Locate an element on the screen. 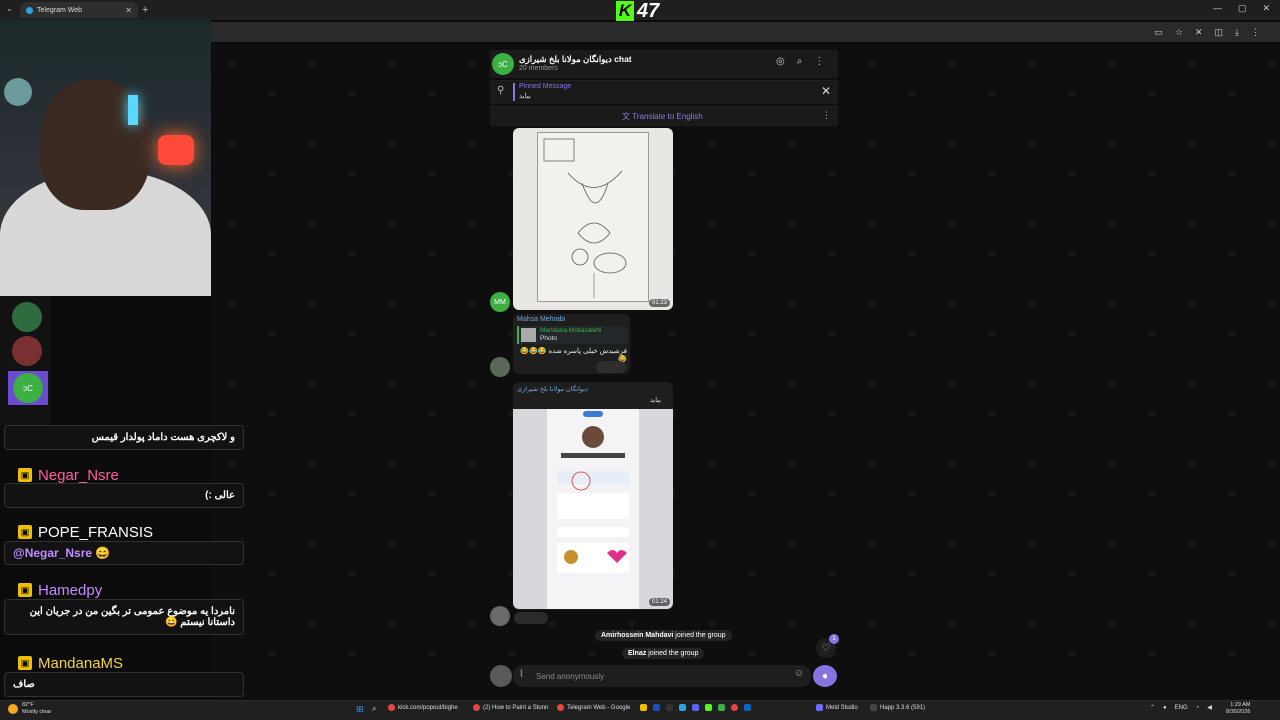 The height and width of the screenshot is (720, 1280). volume-icon: ◀ is located at coordinates (1209, 707).